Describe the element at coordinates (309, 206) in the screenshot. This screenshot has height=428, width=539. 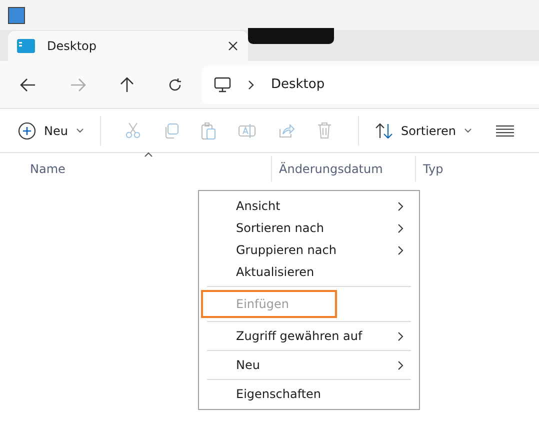
I see `menu-item: Ansicht` at that location.